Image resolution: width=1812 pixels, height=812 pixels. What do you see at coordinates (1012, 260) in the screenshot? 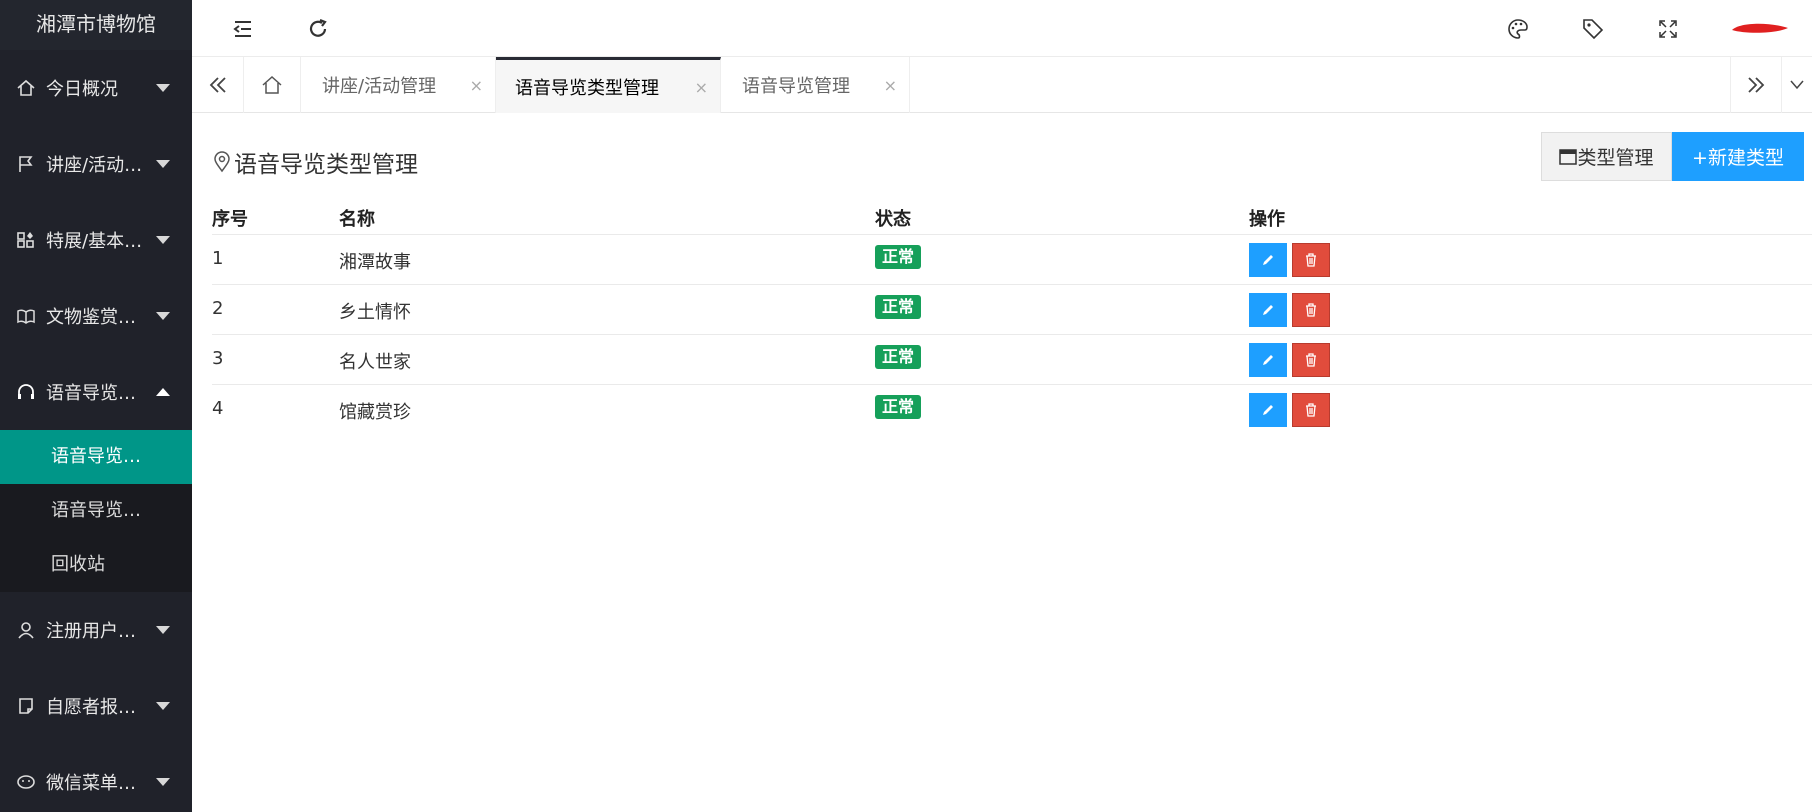
I see `table-row: 1 湘潭故事 正常` at bounding box center [1012, 260].